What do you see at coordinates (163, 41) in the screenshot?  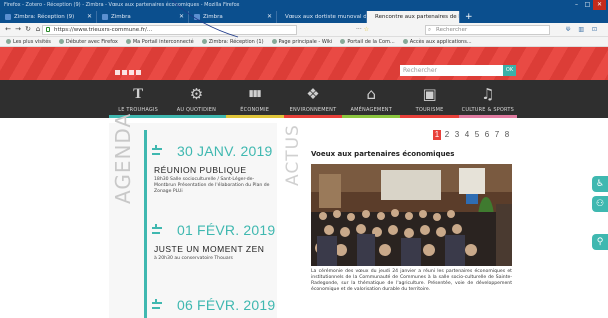 I see `bookmark-label: Ma Portail interconnecté` at bounding box center [163, 41].